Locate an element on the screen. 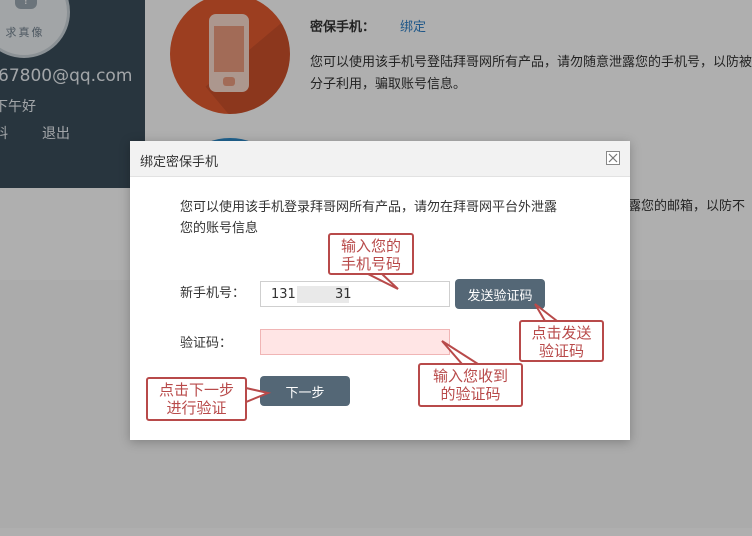 This screenshot has height=536, width=752. hint-line: 验证码 is located at coordinates (561, 351).